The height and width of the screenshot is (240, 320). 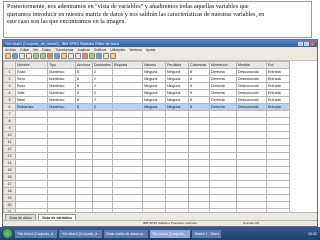 What do you see at coordinates (9, 79) in the screenshot?
I see `row-number: 2` at bounding box center [9, 79].